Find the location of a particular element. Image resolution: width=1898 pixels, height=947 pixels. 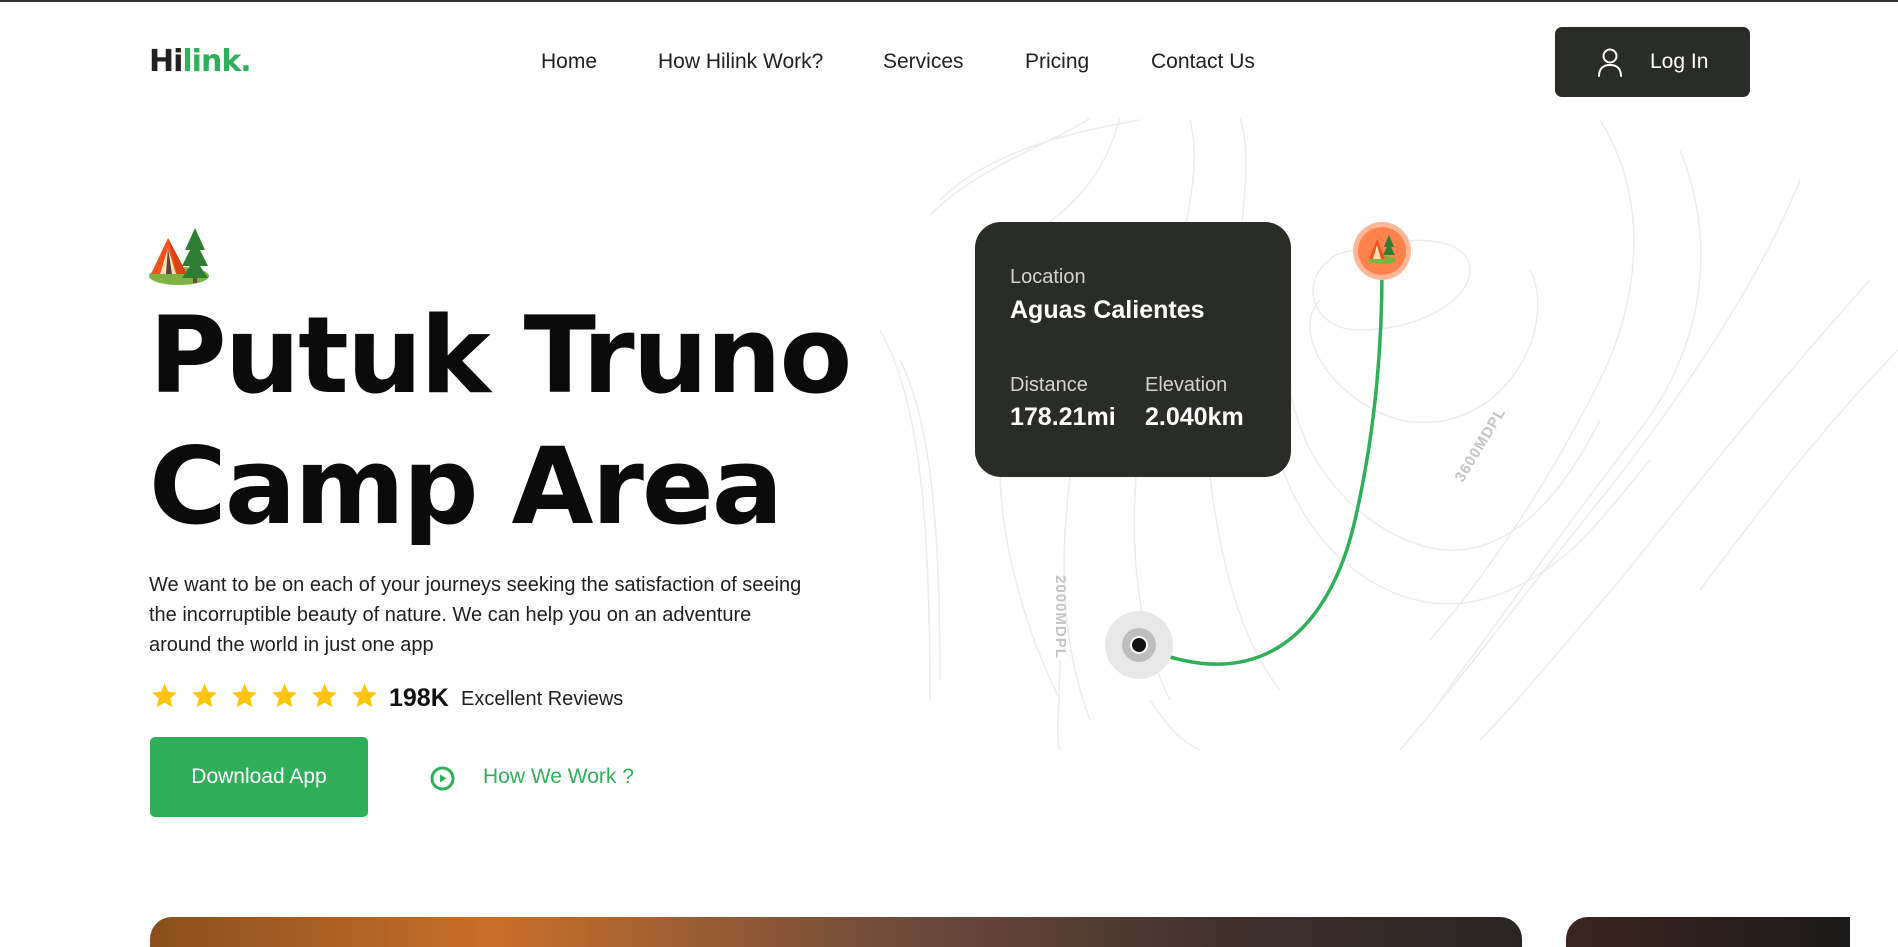

login-button: Log In is located at coordinates (1652, 62).